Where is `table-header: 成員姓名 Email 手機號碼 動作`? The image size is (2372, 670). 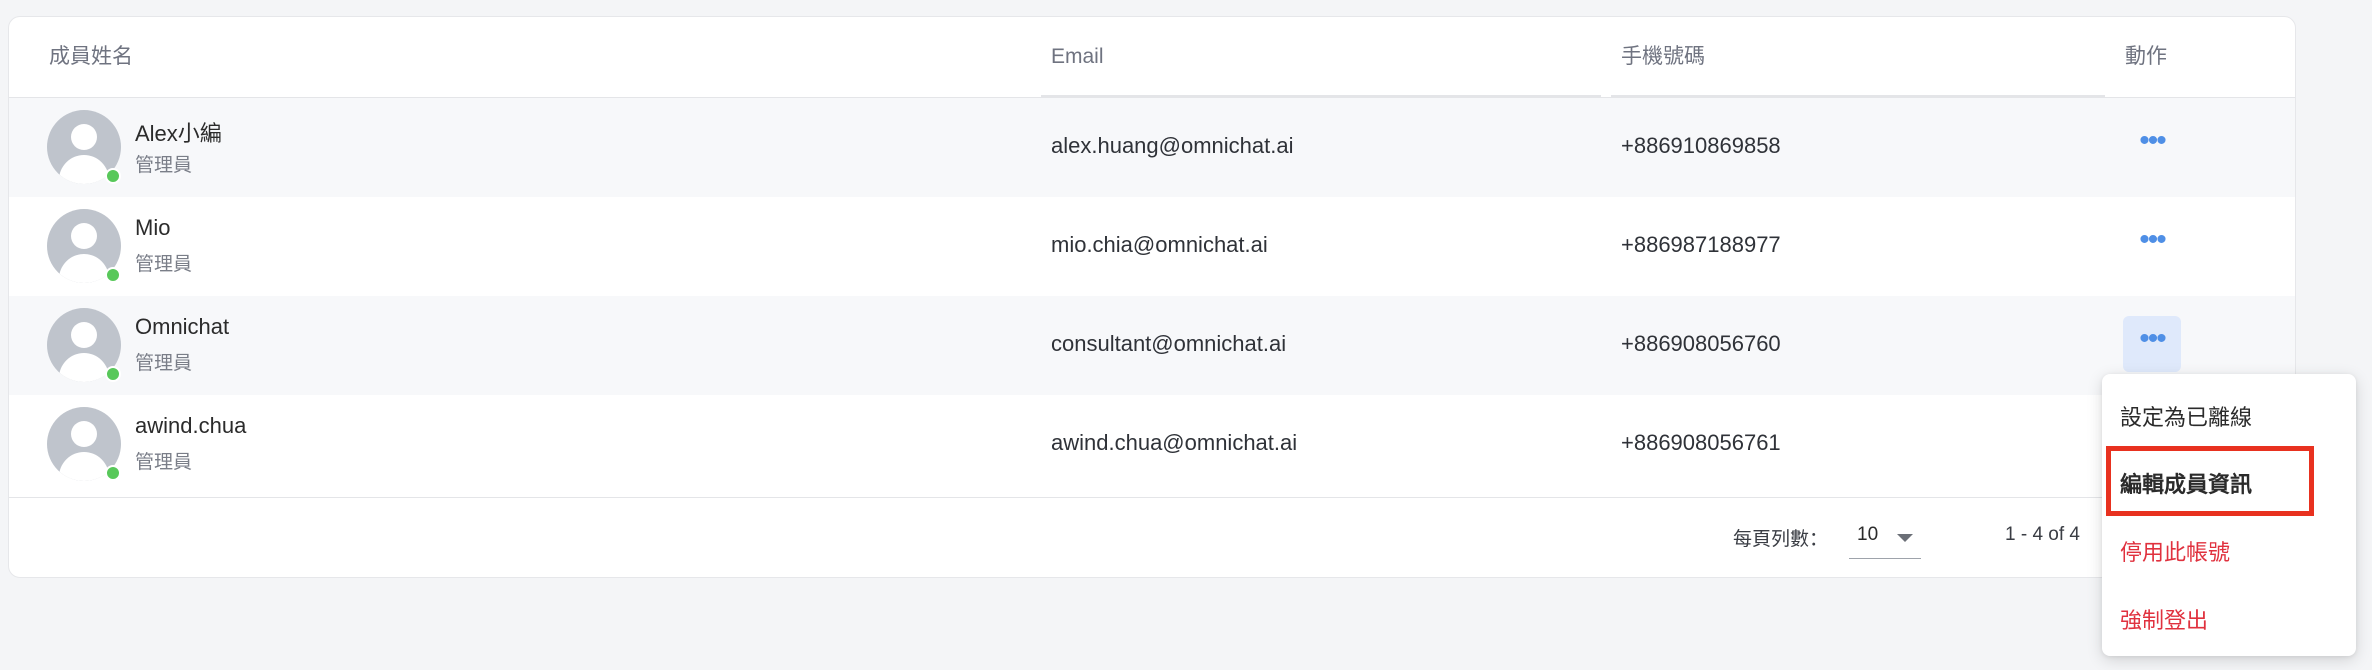 table-header: 成員姓名 Email 手機號碼 動作 is located at coordinates (1152, 57).